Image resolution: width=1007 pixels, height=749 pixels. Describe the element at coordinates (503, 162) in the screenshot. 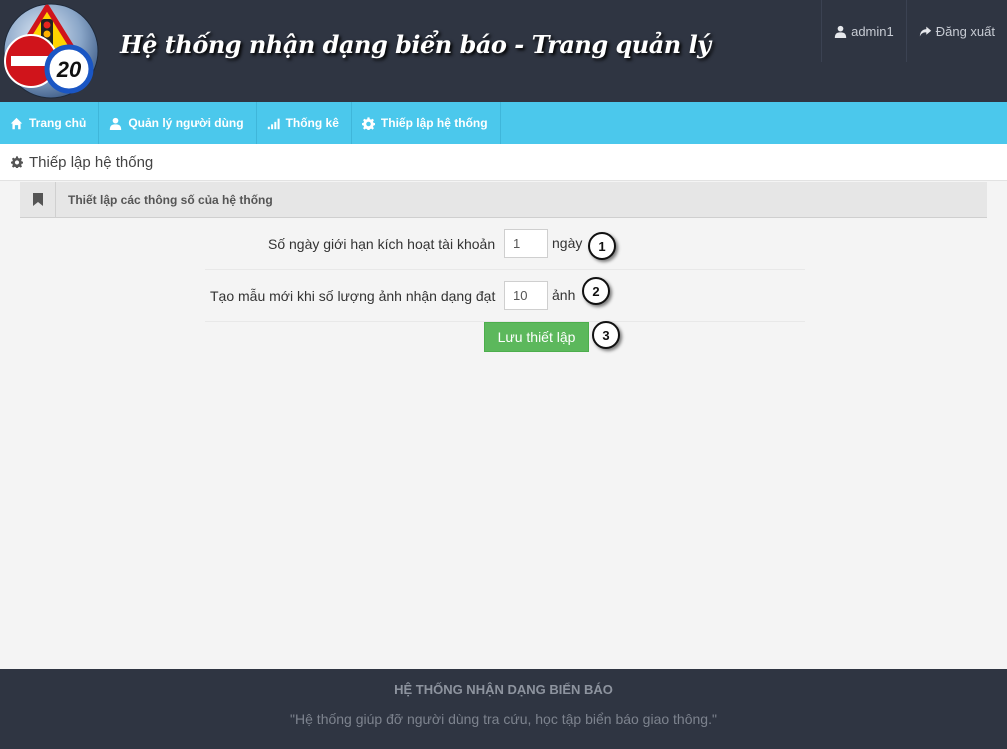

I see `breadcrumb: Thiếp lập hệ thống` at that location.